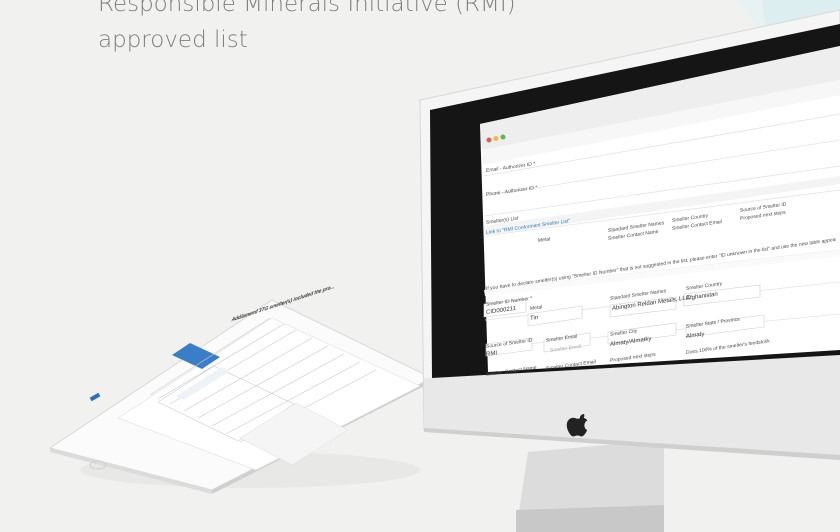 The height and width of the screenshot is (532, 840). What do you see at coordinates (509, 343) in the screenshot?
I see `source-id-label: Source of Smelter ID` at bounding box center [509, 343].